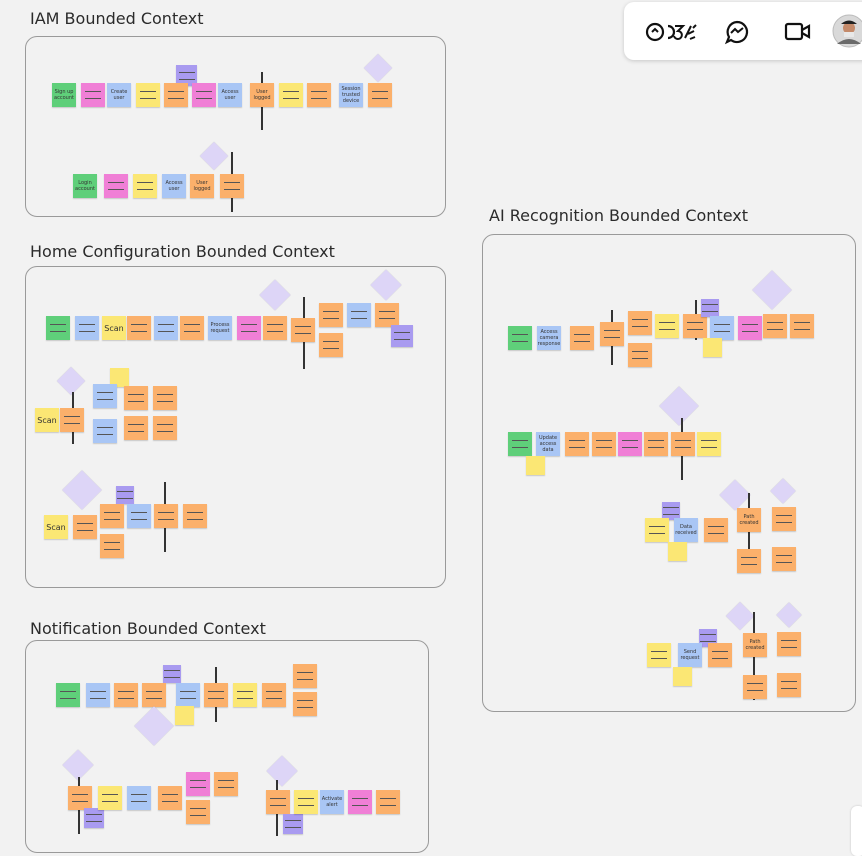 This screenshot has height=856, width=862. I want to click on sticky-note: Session trusted device, so click(351, 95).